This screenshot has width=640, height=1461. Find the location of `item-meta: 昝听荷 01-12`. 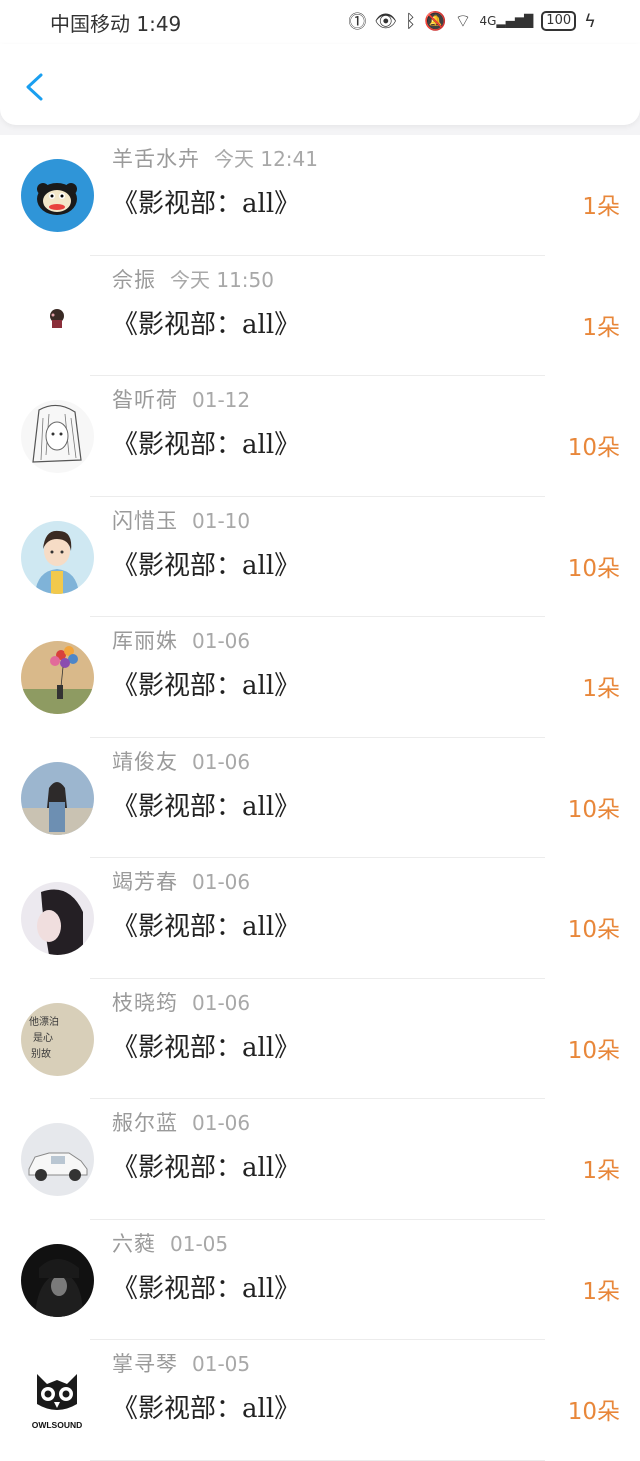

item-meta: 昝听荷 01-12 is located at coordinates (181, 399).